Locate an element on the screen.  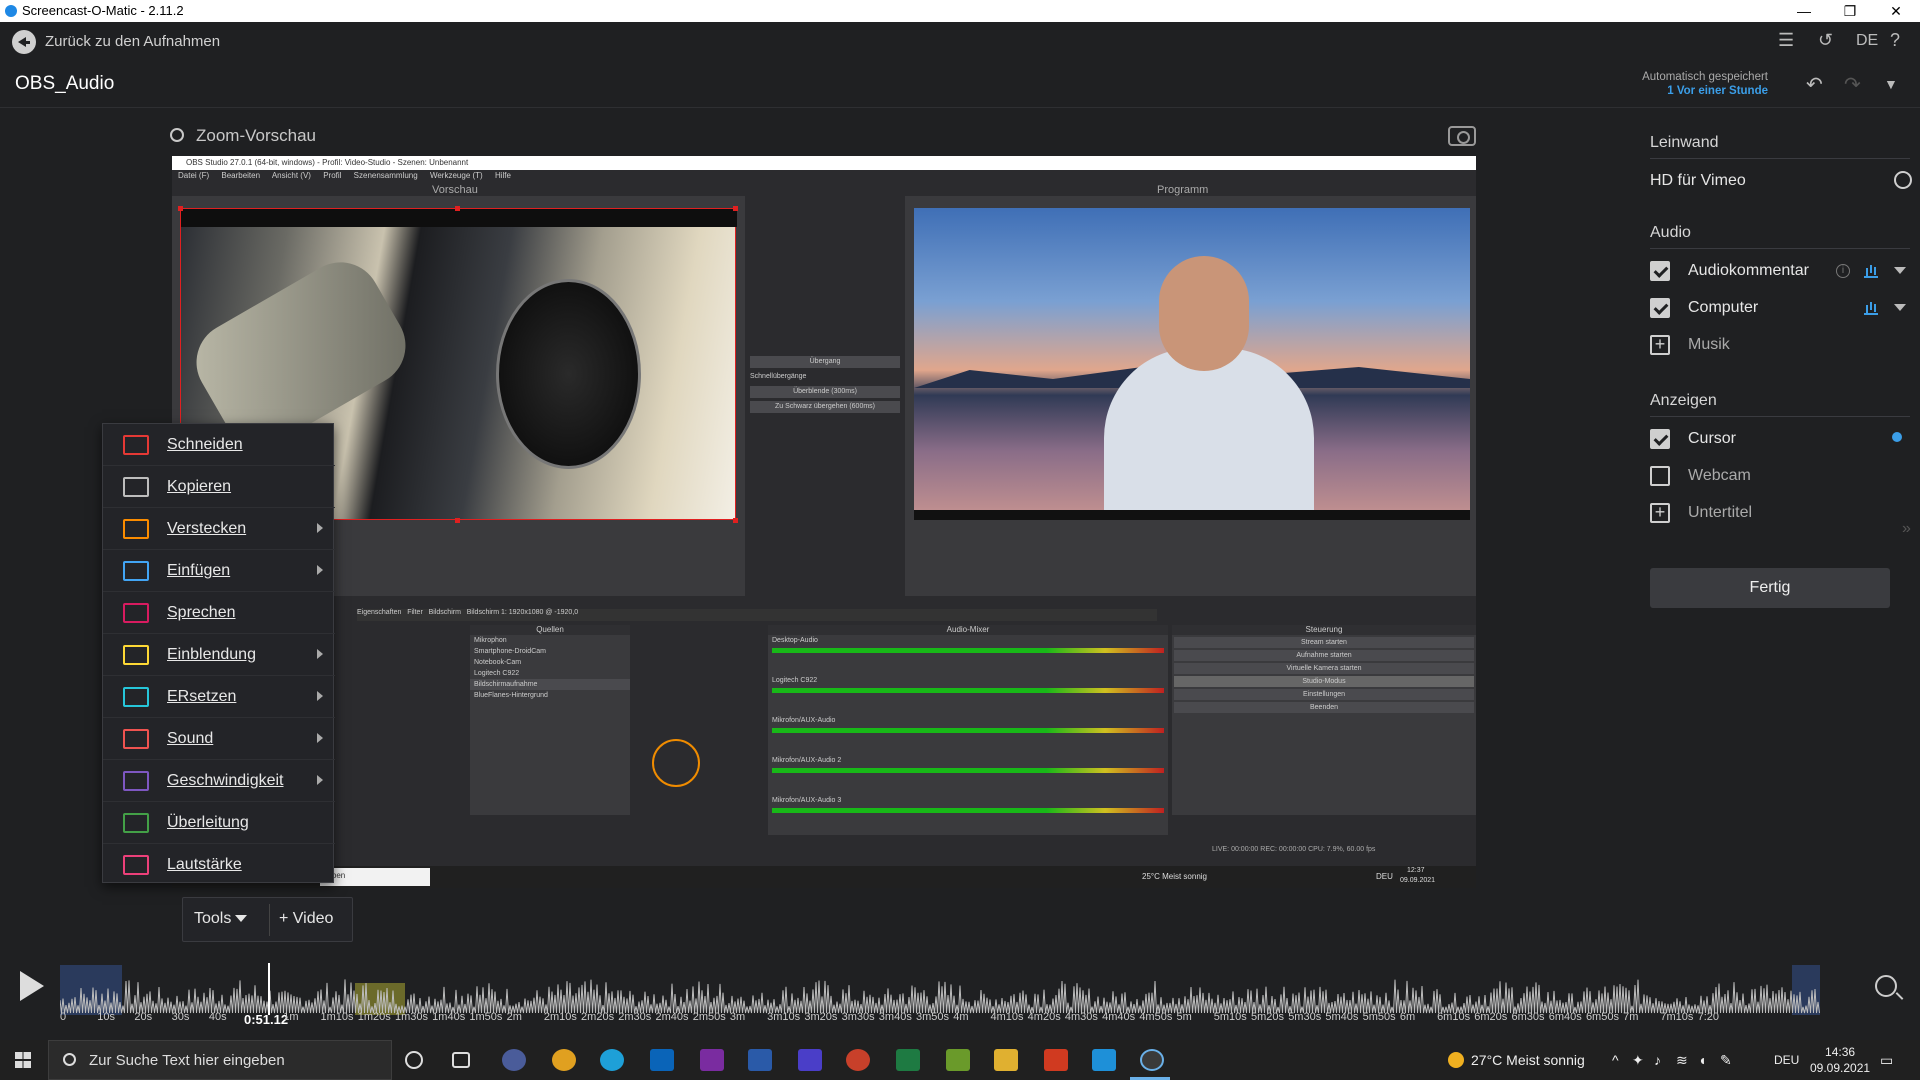
menu-chevron-icon: ▼ is located at coordinates (1891, 84).